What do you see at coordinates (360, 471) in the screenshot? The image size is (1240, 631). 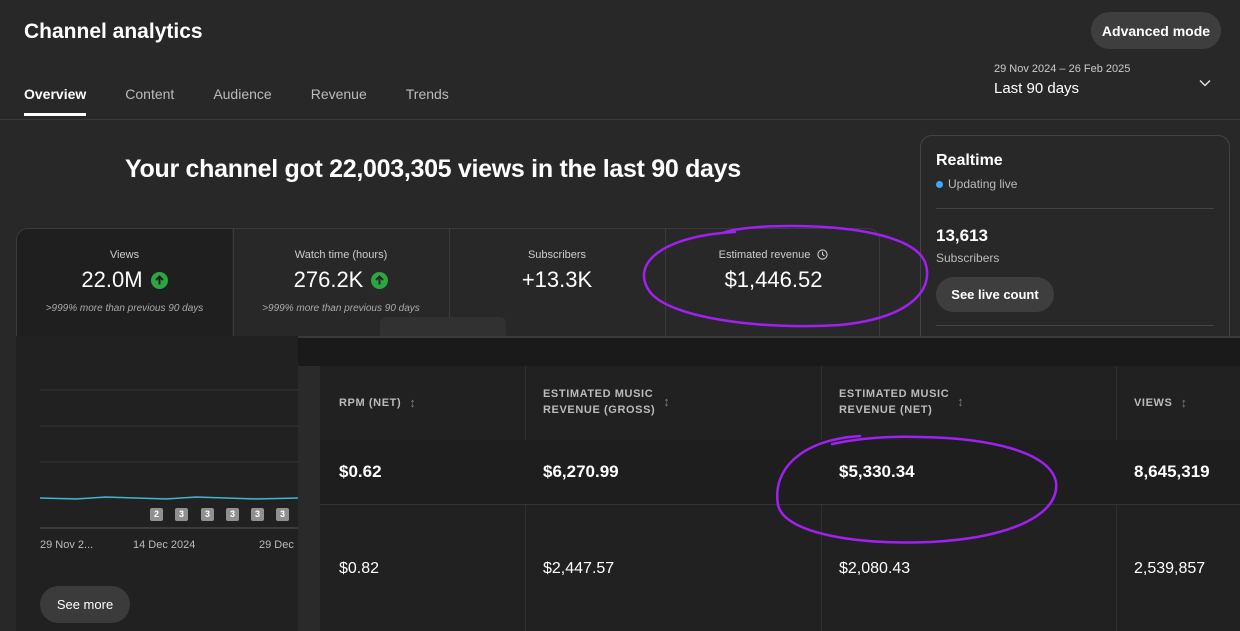 I see `table-cell: $0.62` at bounding box center [360, 471].